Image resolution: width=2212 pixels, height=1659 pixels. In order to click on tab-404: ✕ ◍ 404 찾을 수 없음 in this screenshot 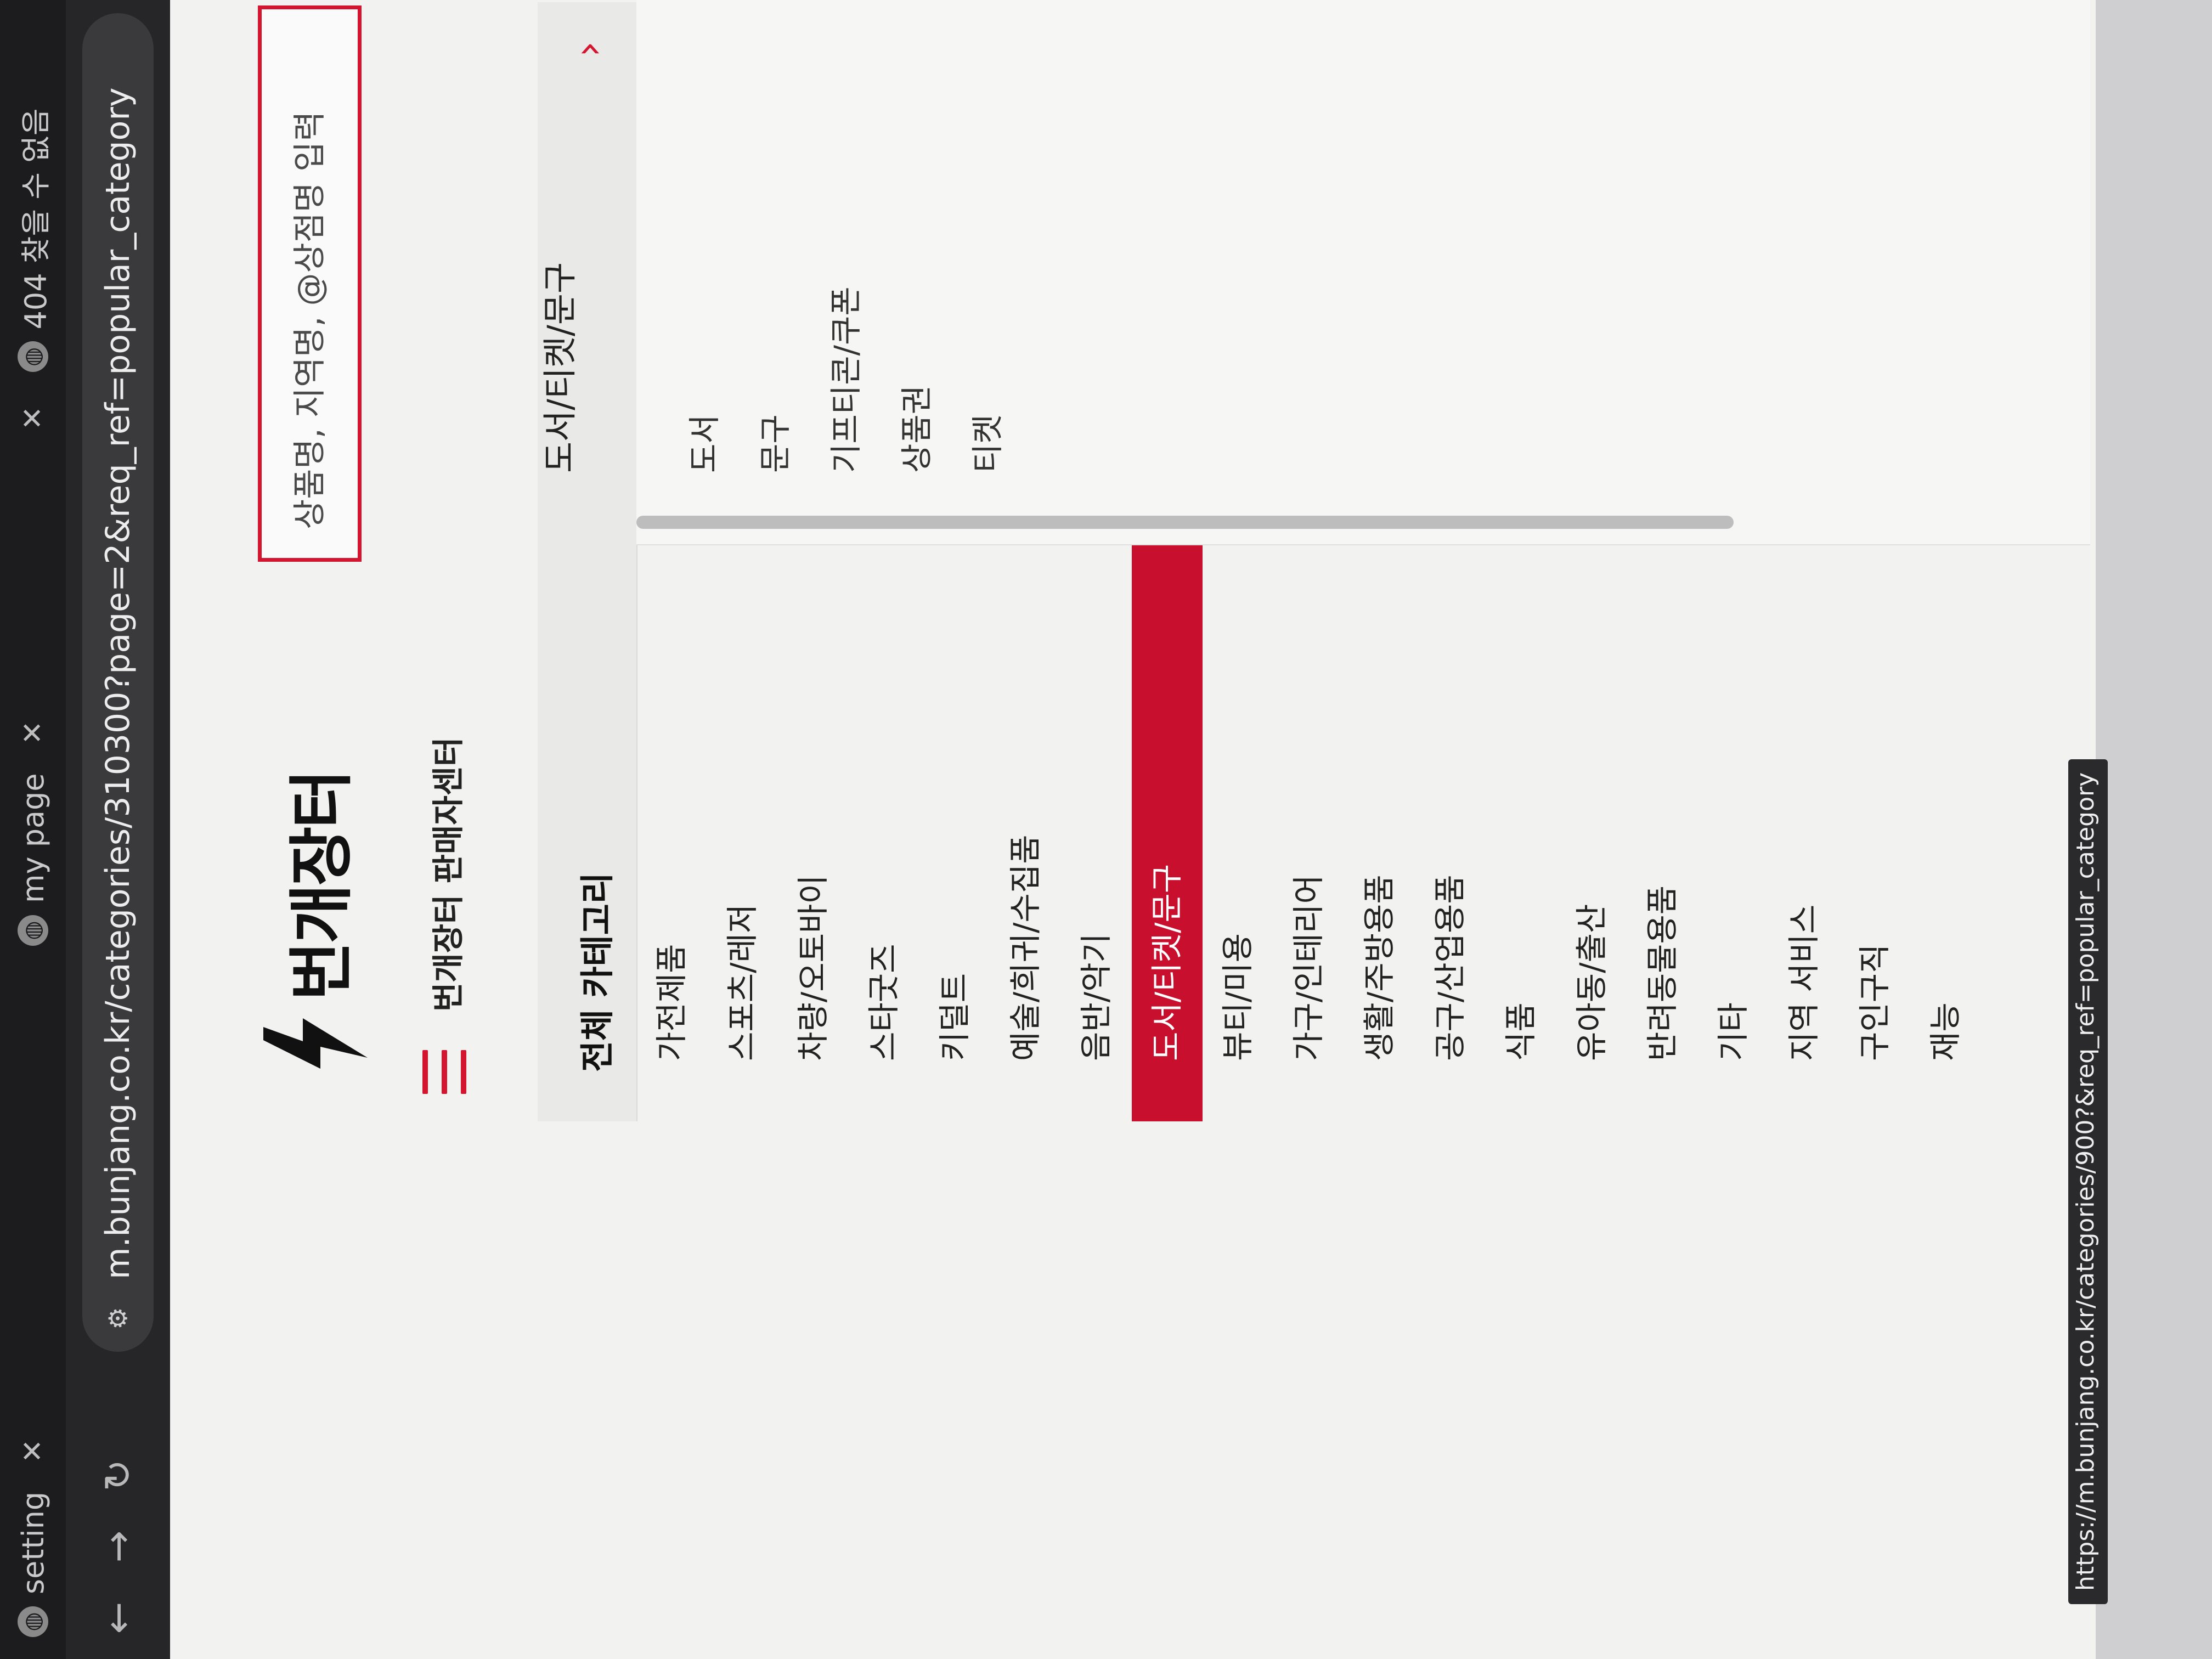, I will do `click(33, 269)`.